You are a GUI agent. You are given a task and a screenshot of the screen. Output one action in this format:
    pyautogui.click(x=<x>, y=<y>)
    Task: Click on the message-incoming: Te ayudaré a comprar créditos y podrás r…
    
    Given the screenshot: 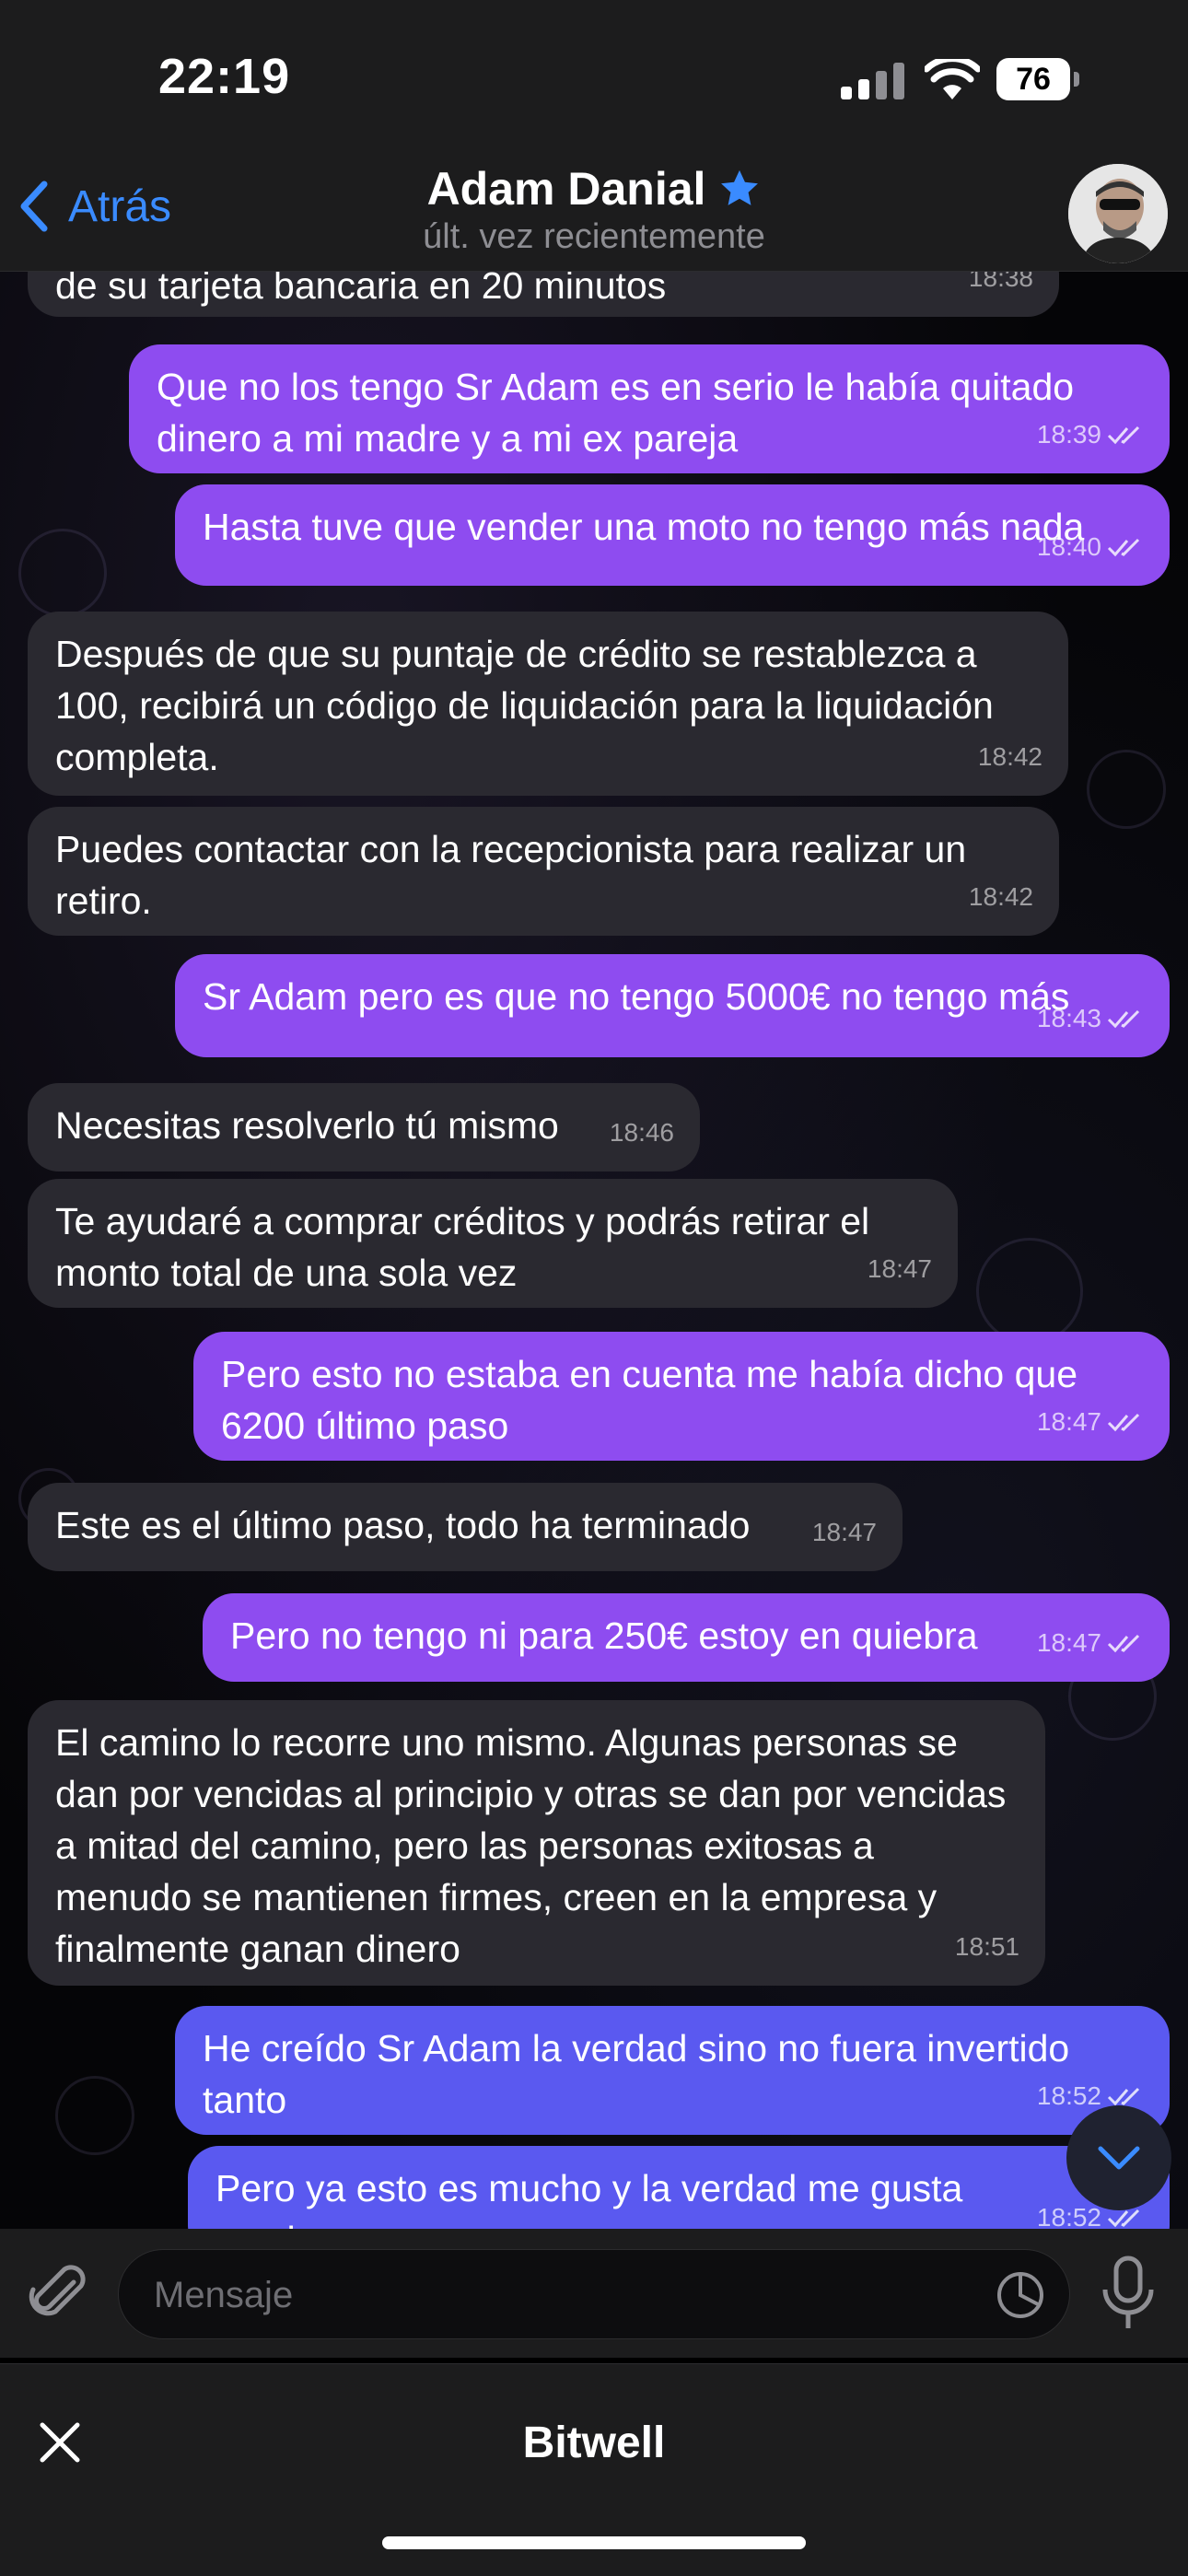 What is the action you would take?
    pyautogui.click(x=493, y=1243)
    